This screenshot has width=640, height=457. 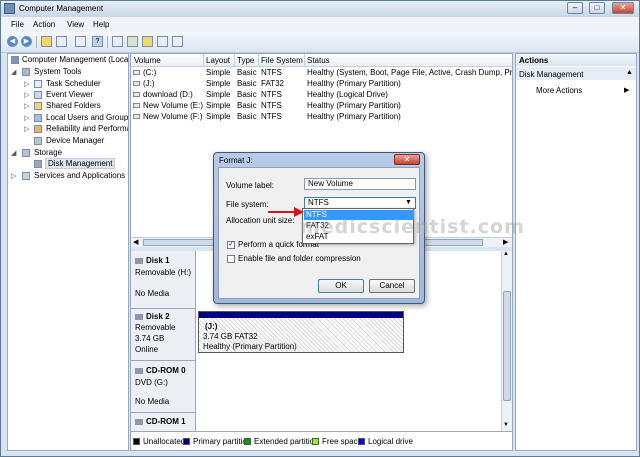 What do you see at coordinates (162, 41) in the screenshot?
I see `search-icon` at bounding box center [162, 41].